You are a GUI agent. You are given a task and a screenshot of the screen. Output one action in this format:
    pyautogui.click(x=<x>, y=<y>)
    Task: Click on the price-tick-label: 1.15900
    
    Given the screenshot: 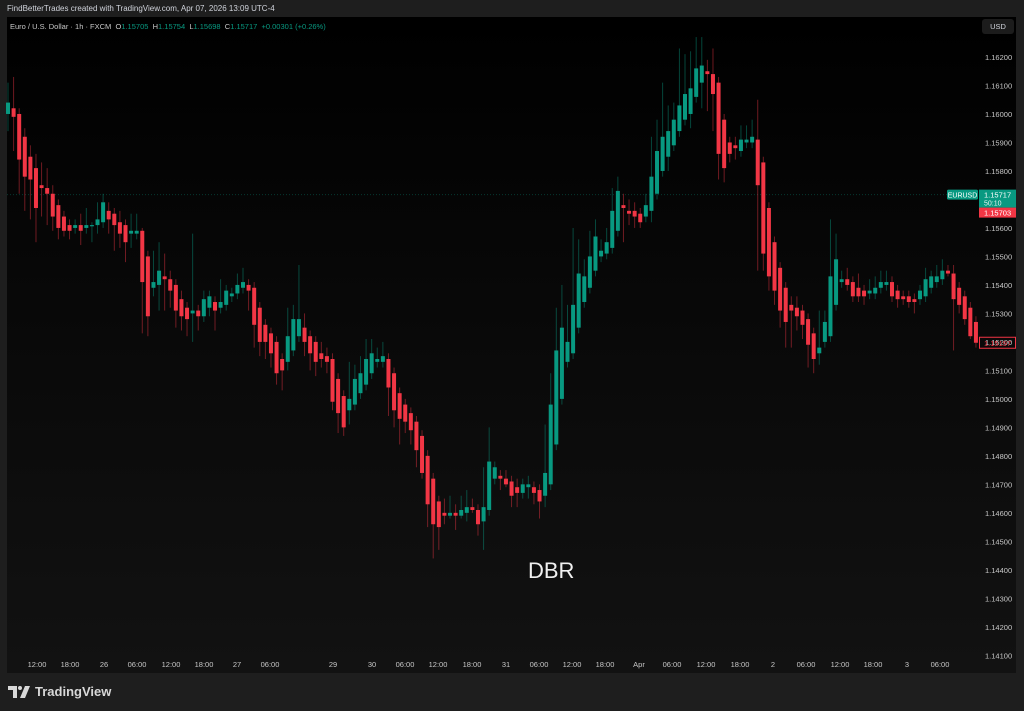 What is the action you would take?
    pyautogui.click(x=998, y=142)
    